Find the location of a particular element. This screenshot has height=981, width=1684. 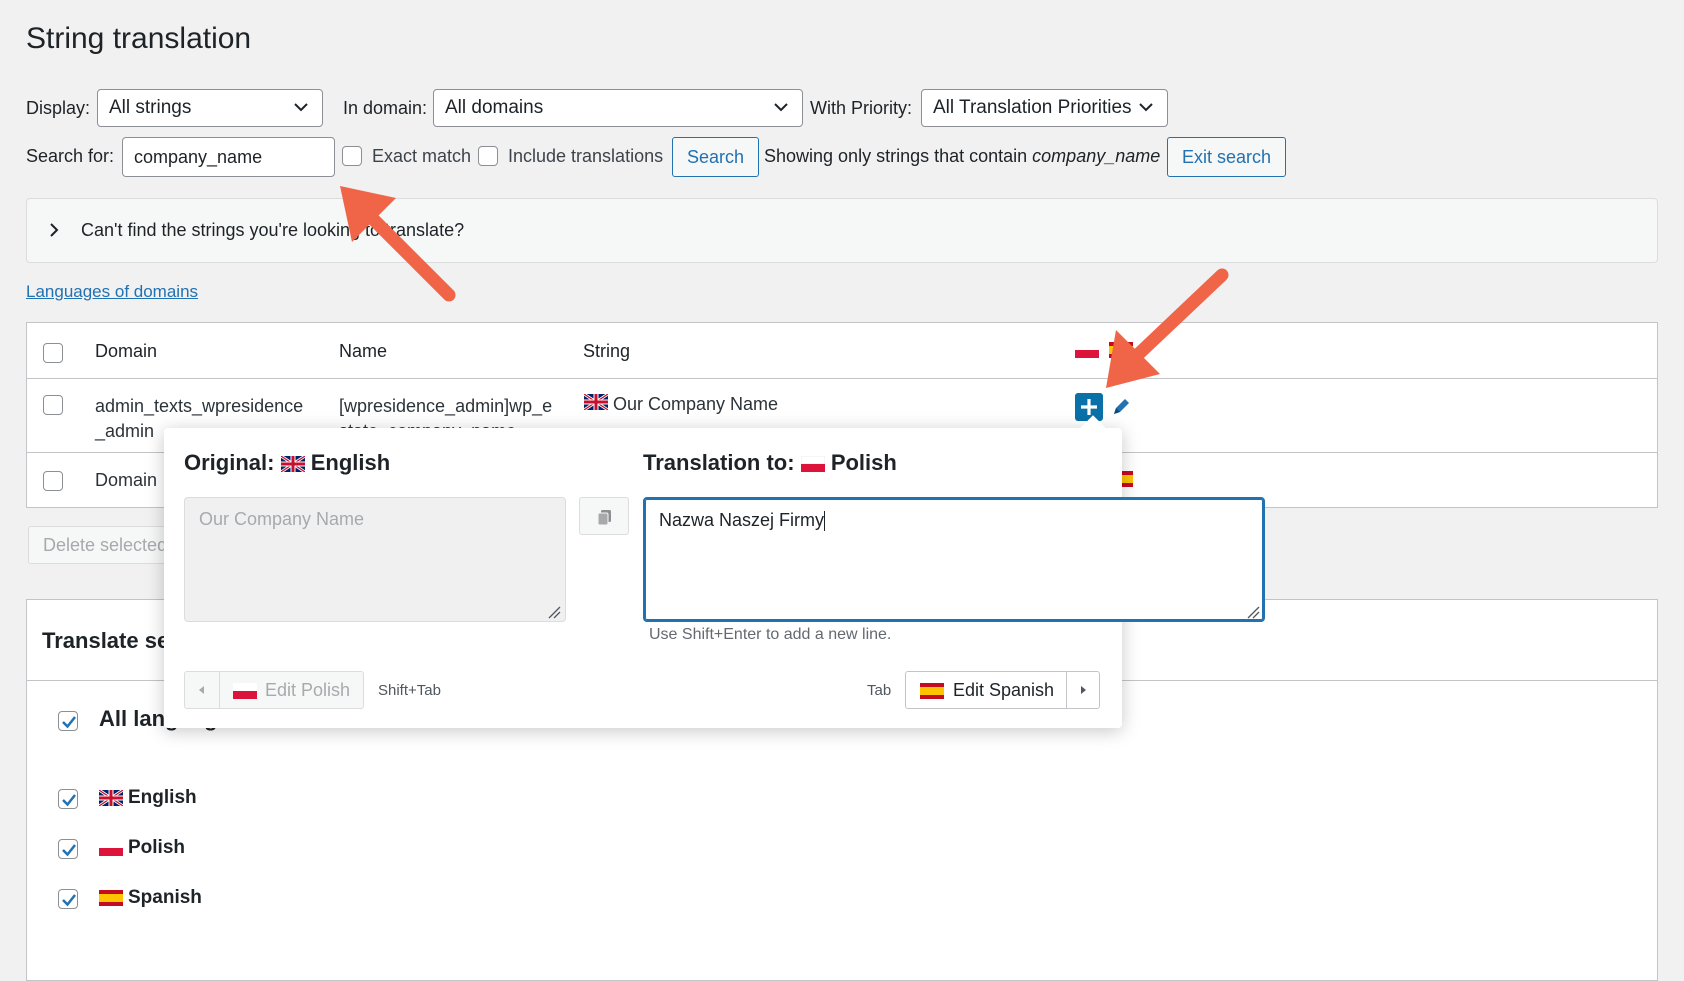

annotation-arrows is located at coordinates (784, 287).